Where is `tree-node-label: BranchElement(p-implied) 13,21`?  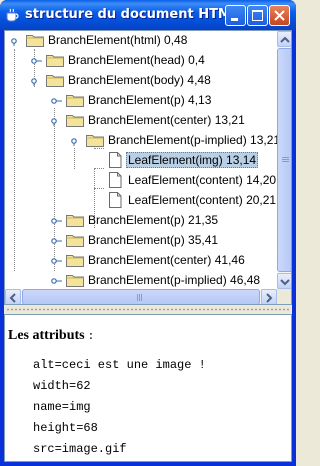 tree-node-label: BranchElement(p-implied) 13,21 is located at coordinates (192, 140).